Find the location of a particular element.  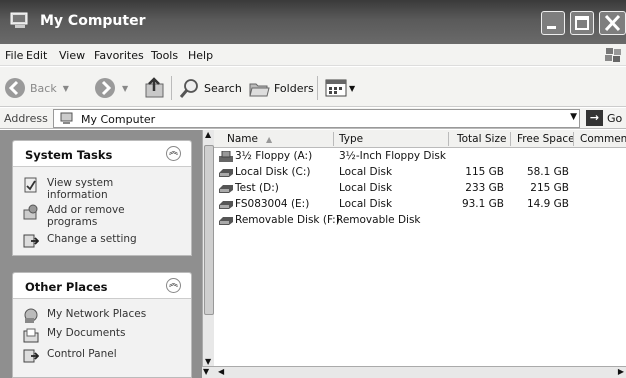

back-button: Back ▼ is located at coordinates (36, 88).